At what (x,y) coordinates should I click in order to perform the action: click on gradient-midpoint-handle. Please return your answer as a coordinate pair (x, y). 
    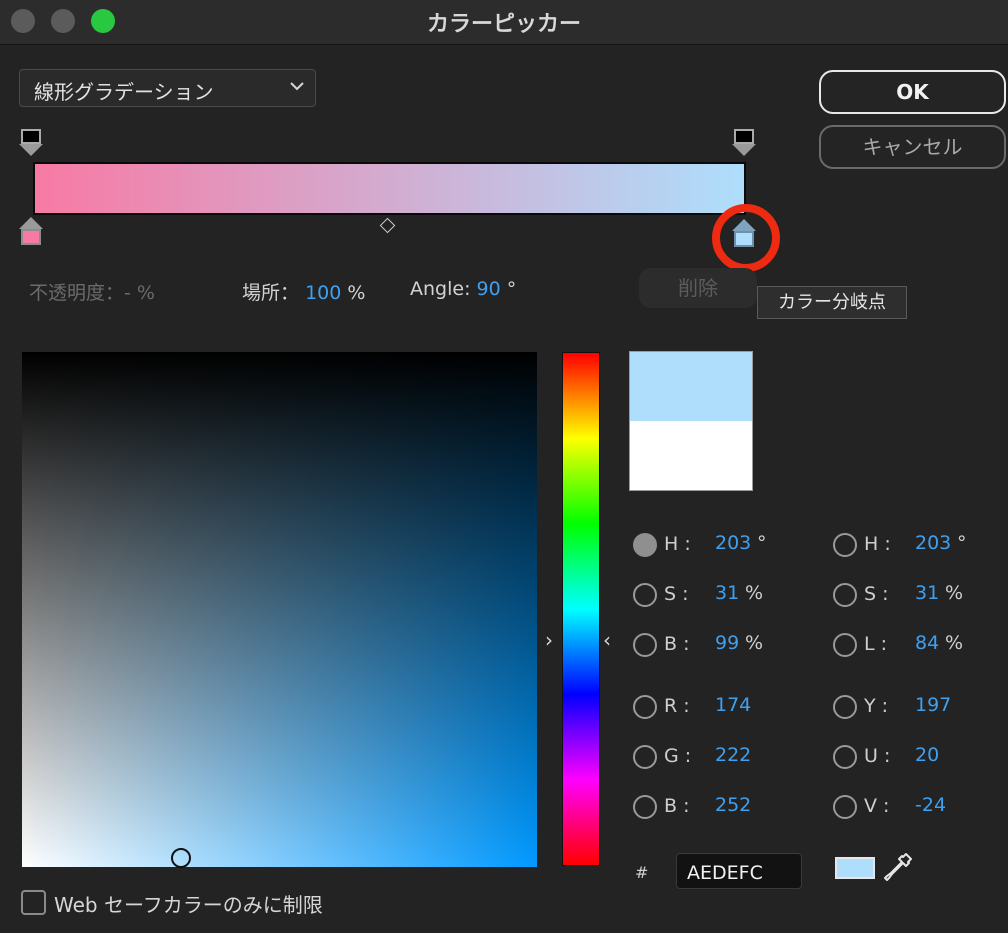
    Looking at the image, I should click on (387, 225).